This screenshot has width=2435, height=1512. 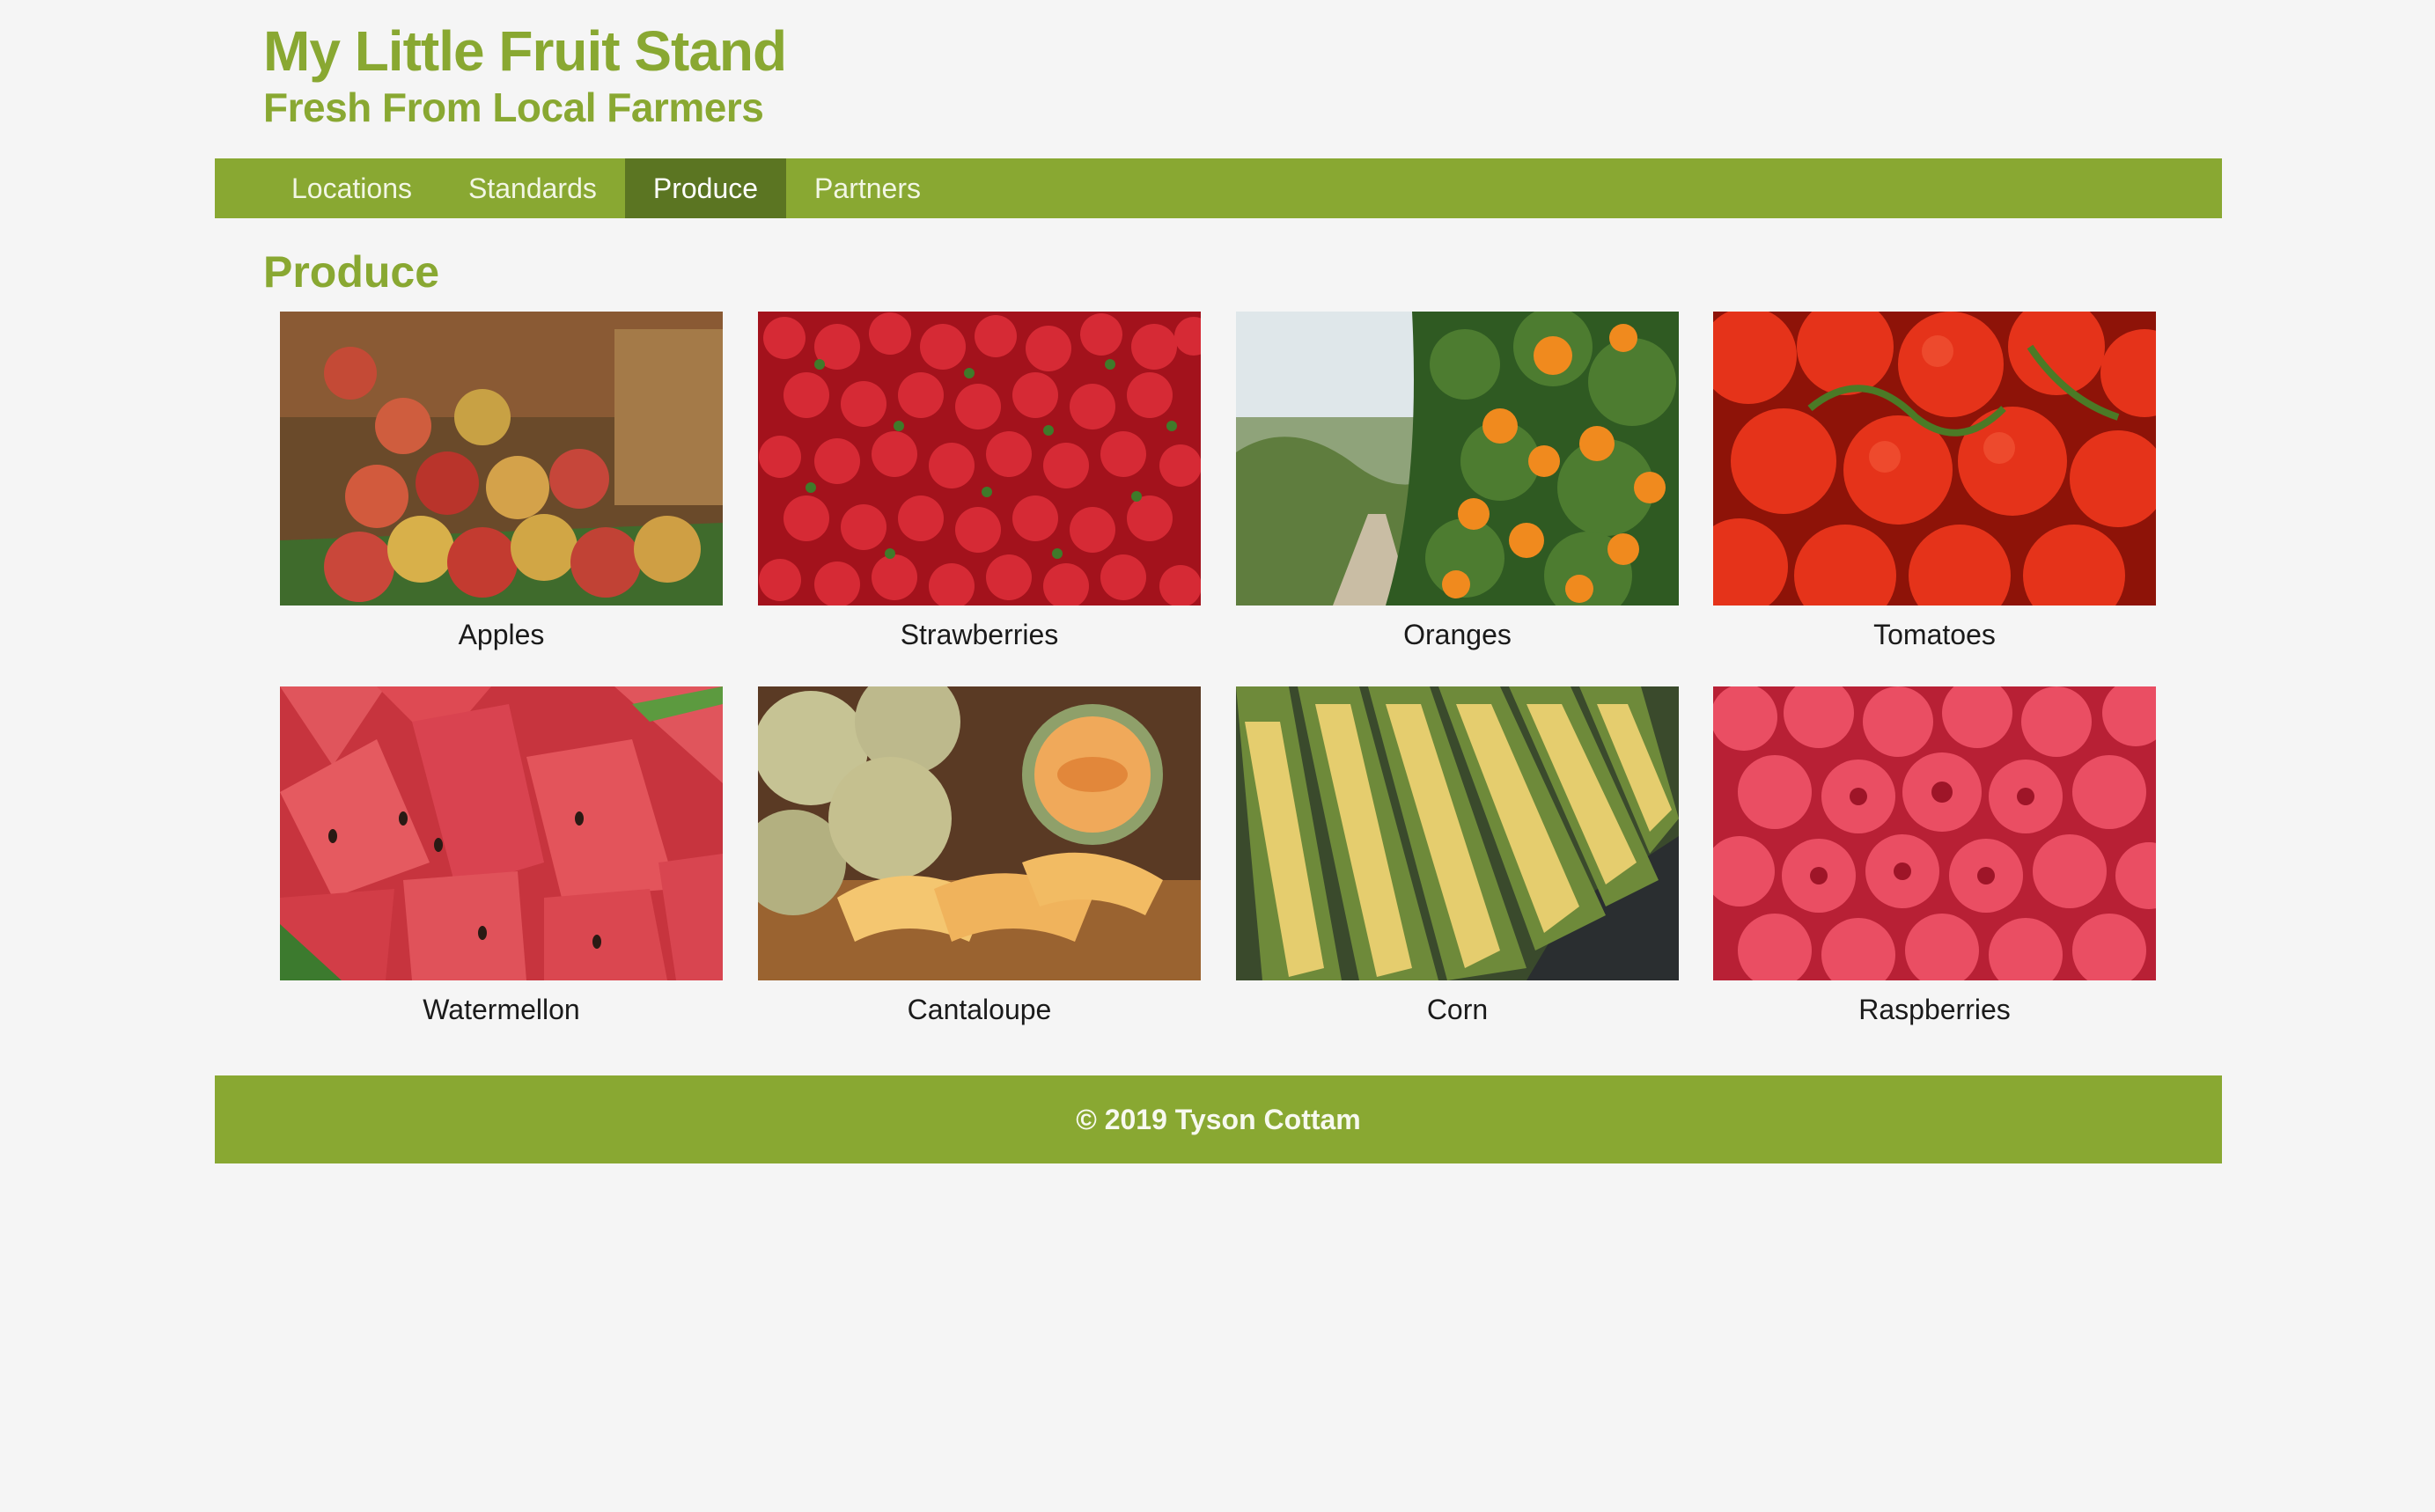 What do you see at coordinates (980, 634) in the screenshot?
I see `produce-label: Strawberries` at bounding box center [980, 634].